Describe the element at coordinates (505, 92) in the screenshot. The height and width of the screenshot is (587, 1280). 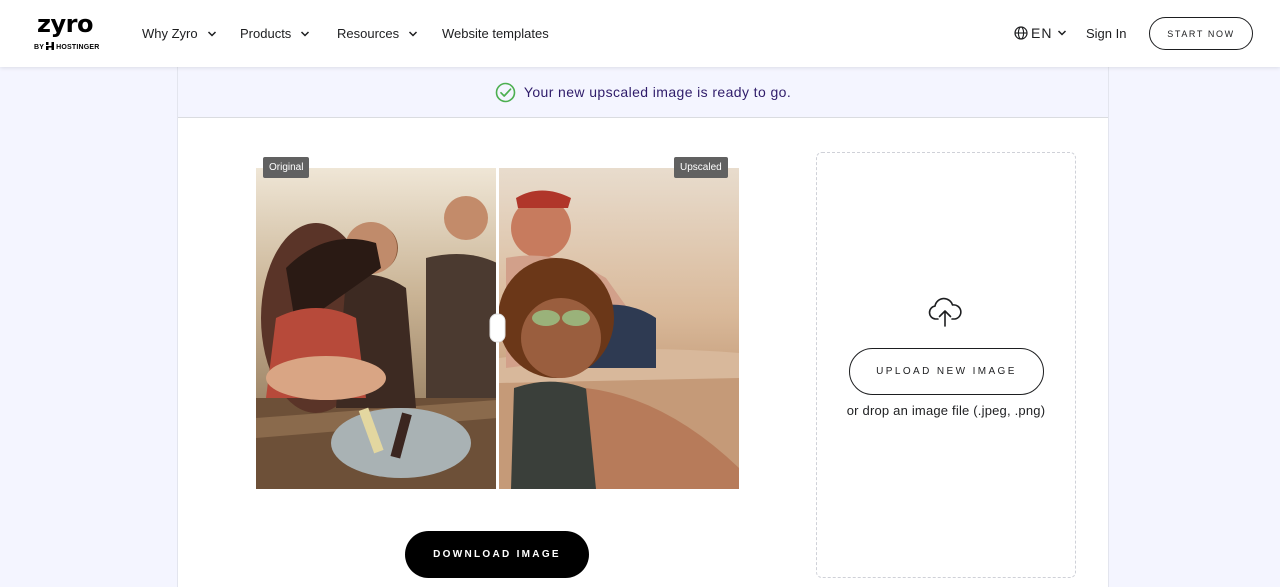
I see `check-circle-icon` at that location.